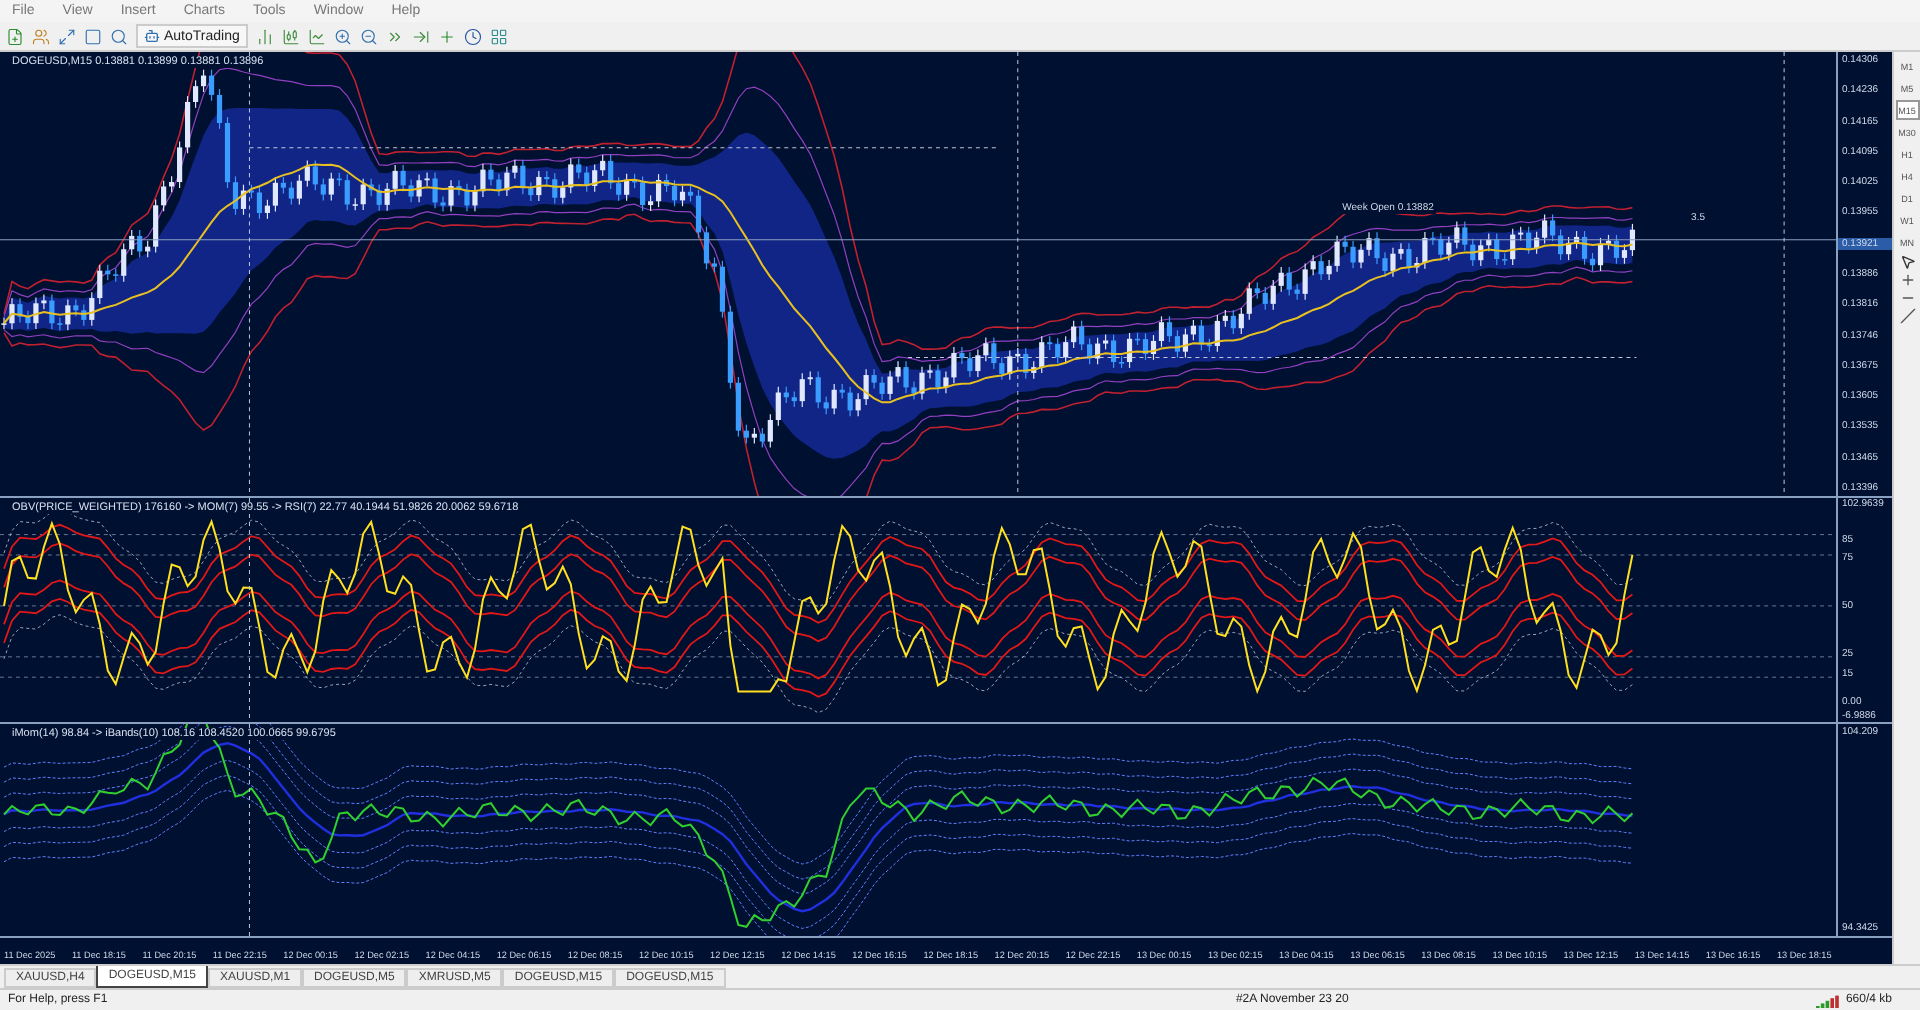 The width and height of the screenshot is (1920, 1010). I want to click on line-chart-icon, so click(316, 36).